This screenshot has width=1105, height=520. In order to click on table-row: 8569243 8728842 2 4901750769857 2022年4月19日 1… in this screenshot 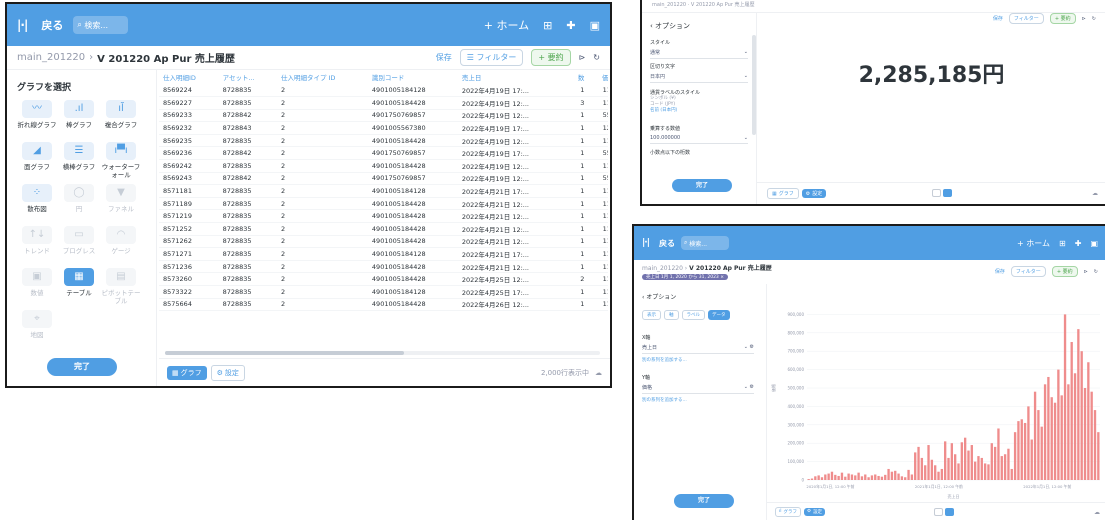, I will do `click(383, 179)`.